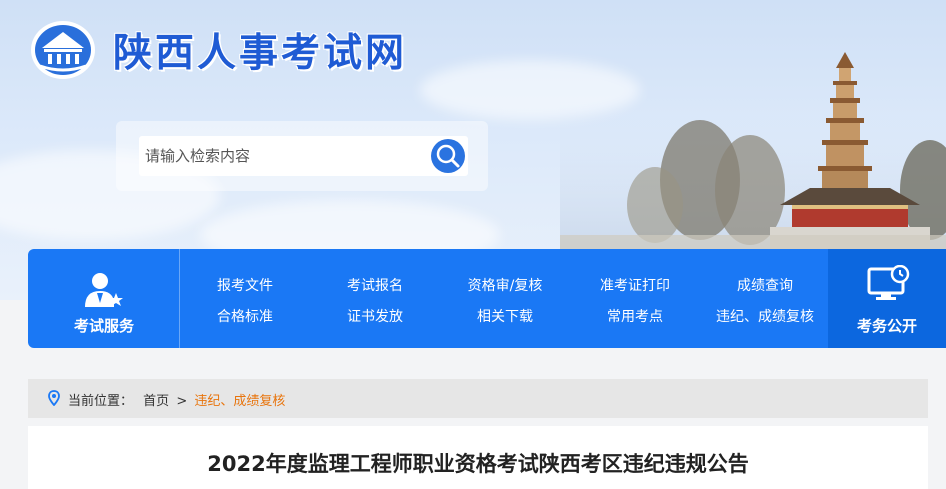 The width and height of the screenshot is (946, 489). Describe the element at coordinates (635, 285) in the screenshot. I see `nav-item-admission-ticket: 准考证打印` at that location.